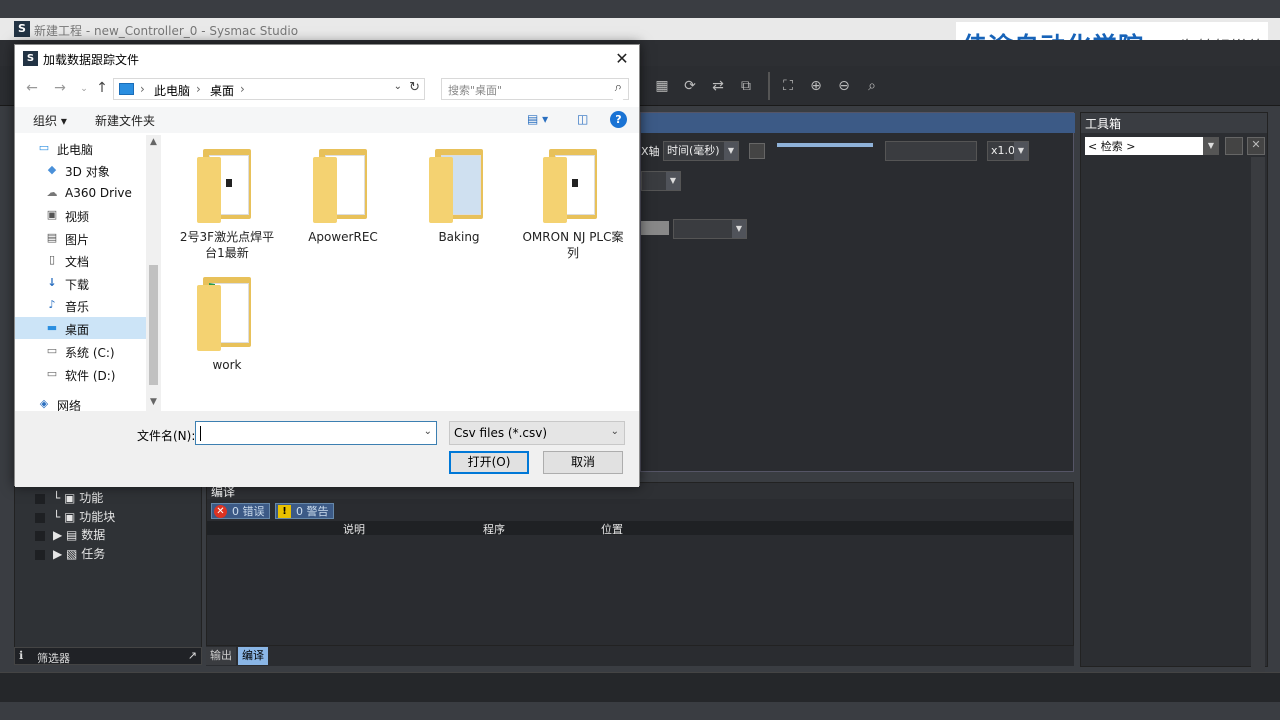  What do you see at coordinates (1256, 146) in the screenshot?
I see `clear-icon: ✕` at bounding box center [1256, 146].